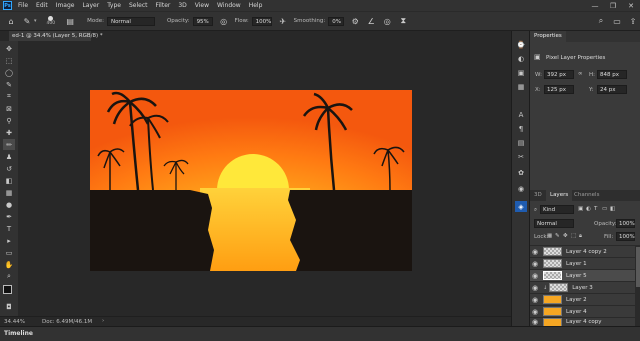 Image resolution: width=640 pixels, height=341 pixels. I want to click on menu-image: Image, so click(65, 5).